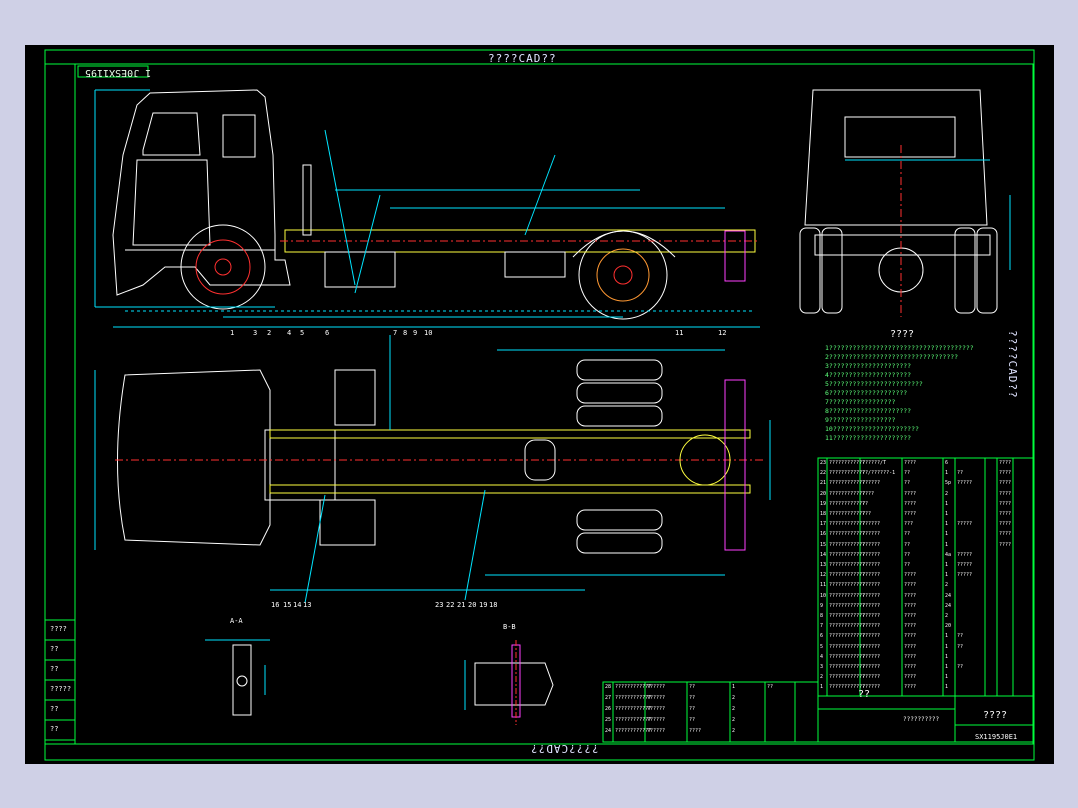  Describe the element at coordinates (823, 544) in the screenshot. I see `parts-table-cell: 15` at that location.